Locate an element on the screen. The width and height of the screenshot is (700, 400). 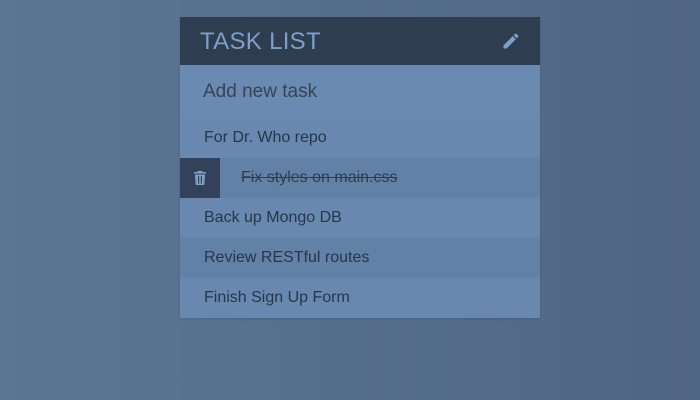
task-label: Back up Mongo DB is located at coordinates (273, 217).